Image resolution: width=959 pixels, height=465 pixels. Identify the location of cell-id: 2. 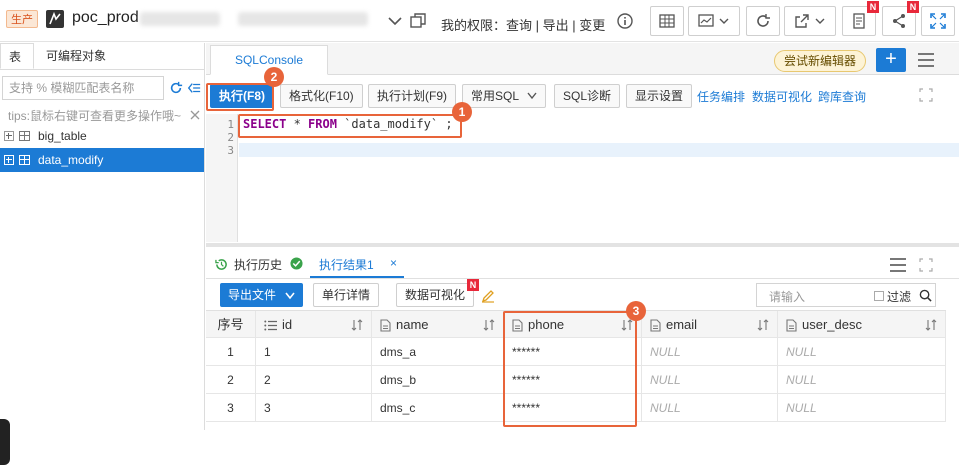
(314, 380).